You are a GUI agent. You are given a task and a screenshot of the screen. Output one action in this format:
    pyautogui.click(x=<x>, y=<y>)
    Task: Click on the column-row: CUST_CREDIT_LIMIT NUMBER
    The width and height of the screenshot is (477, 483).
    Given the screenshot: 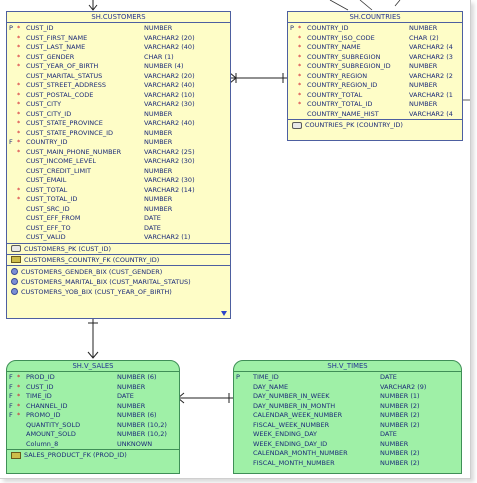 What is the action you would take?
    pyautogui.click(x=118, y=172)
    